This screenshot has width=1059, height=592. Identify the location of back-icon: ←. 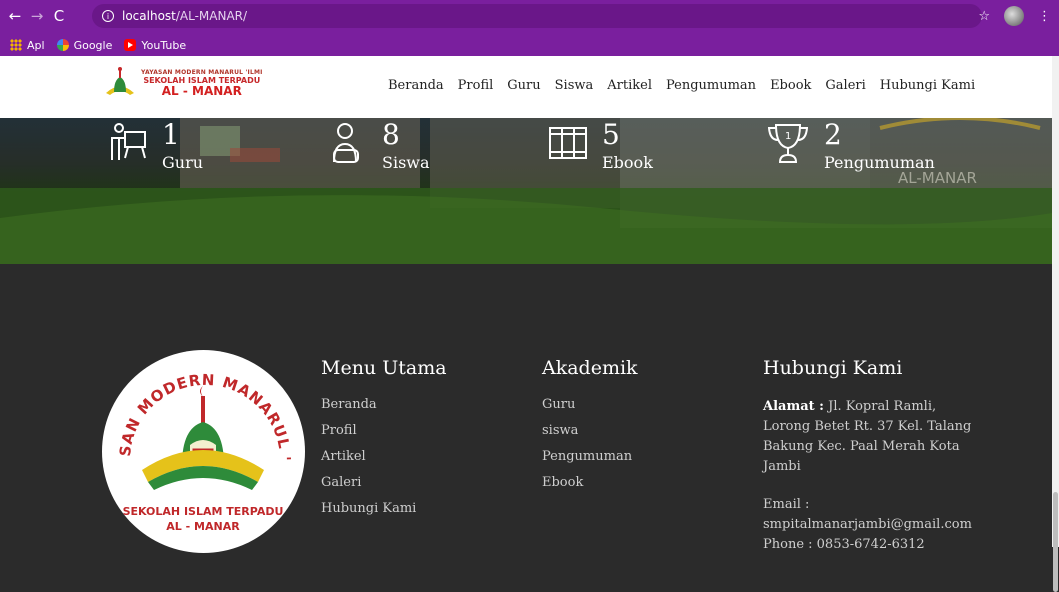
(15, 16).